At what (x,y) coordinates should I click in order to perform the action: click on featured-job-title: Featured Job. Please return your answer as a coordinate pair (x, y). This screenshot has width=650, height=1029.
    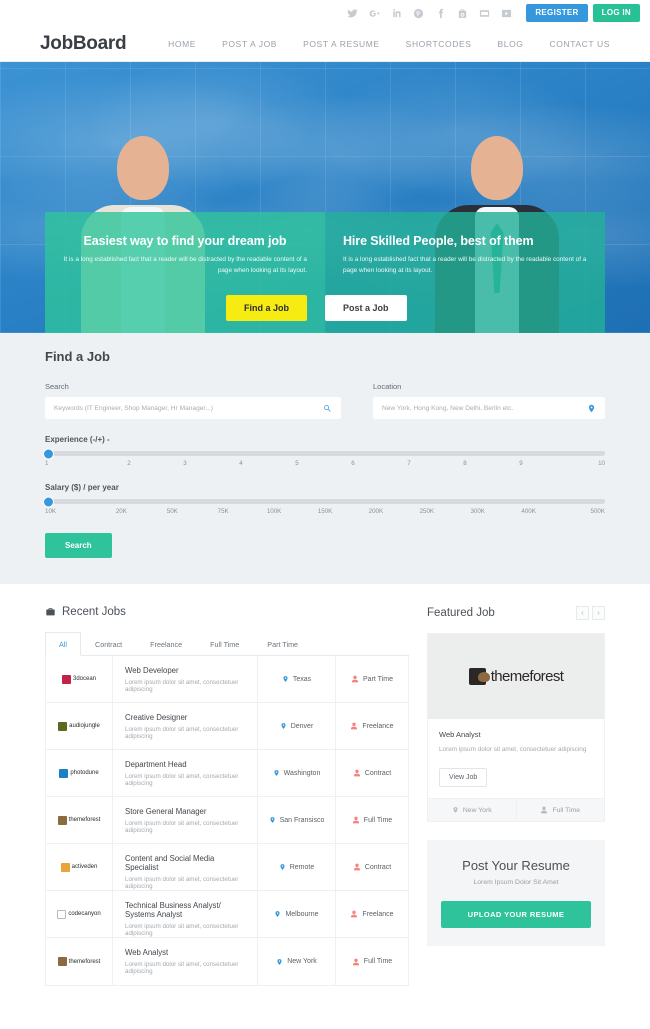
    Looking at the image, I should click on (461, 613).